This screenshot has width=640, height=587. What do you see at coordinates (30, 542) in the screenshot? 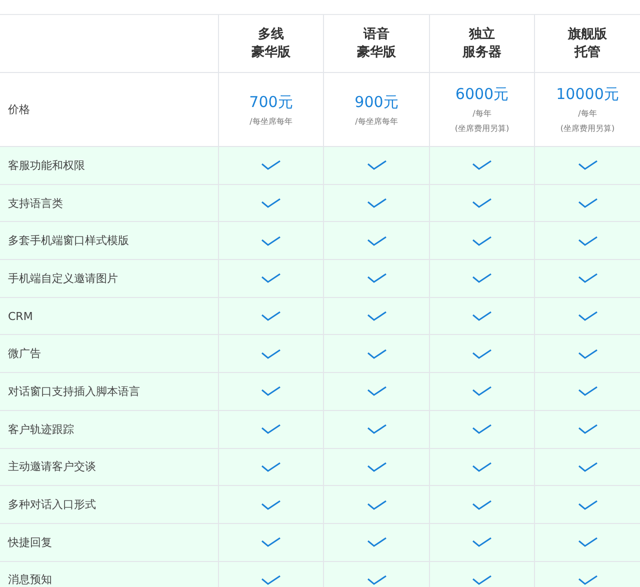
I see `row-label: 快捷回复` at bounding box center [30, 542].